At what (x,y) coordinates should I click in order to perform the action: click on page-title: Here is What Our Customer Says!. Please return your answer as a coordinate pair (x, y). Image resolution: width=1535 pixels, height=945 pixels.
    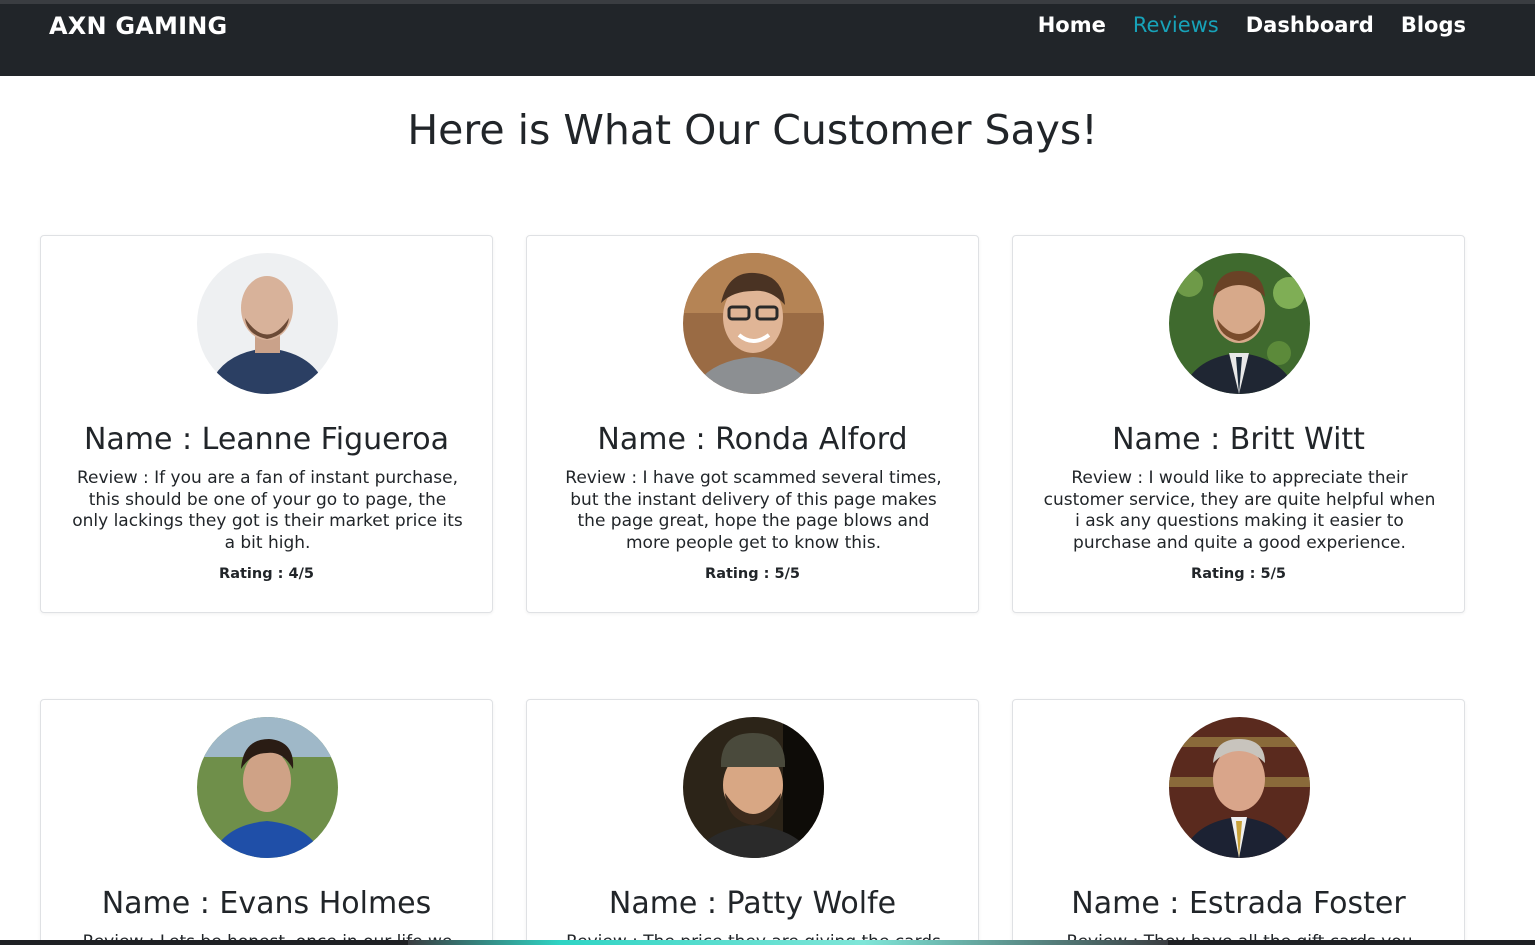
    Looking at the image, I should click on (752, 130).